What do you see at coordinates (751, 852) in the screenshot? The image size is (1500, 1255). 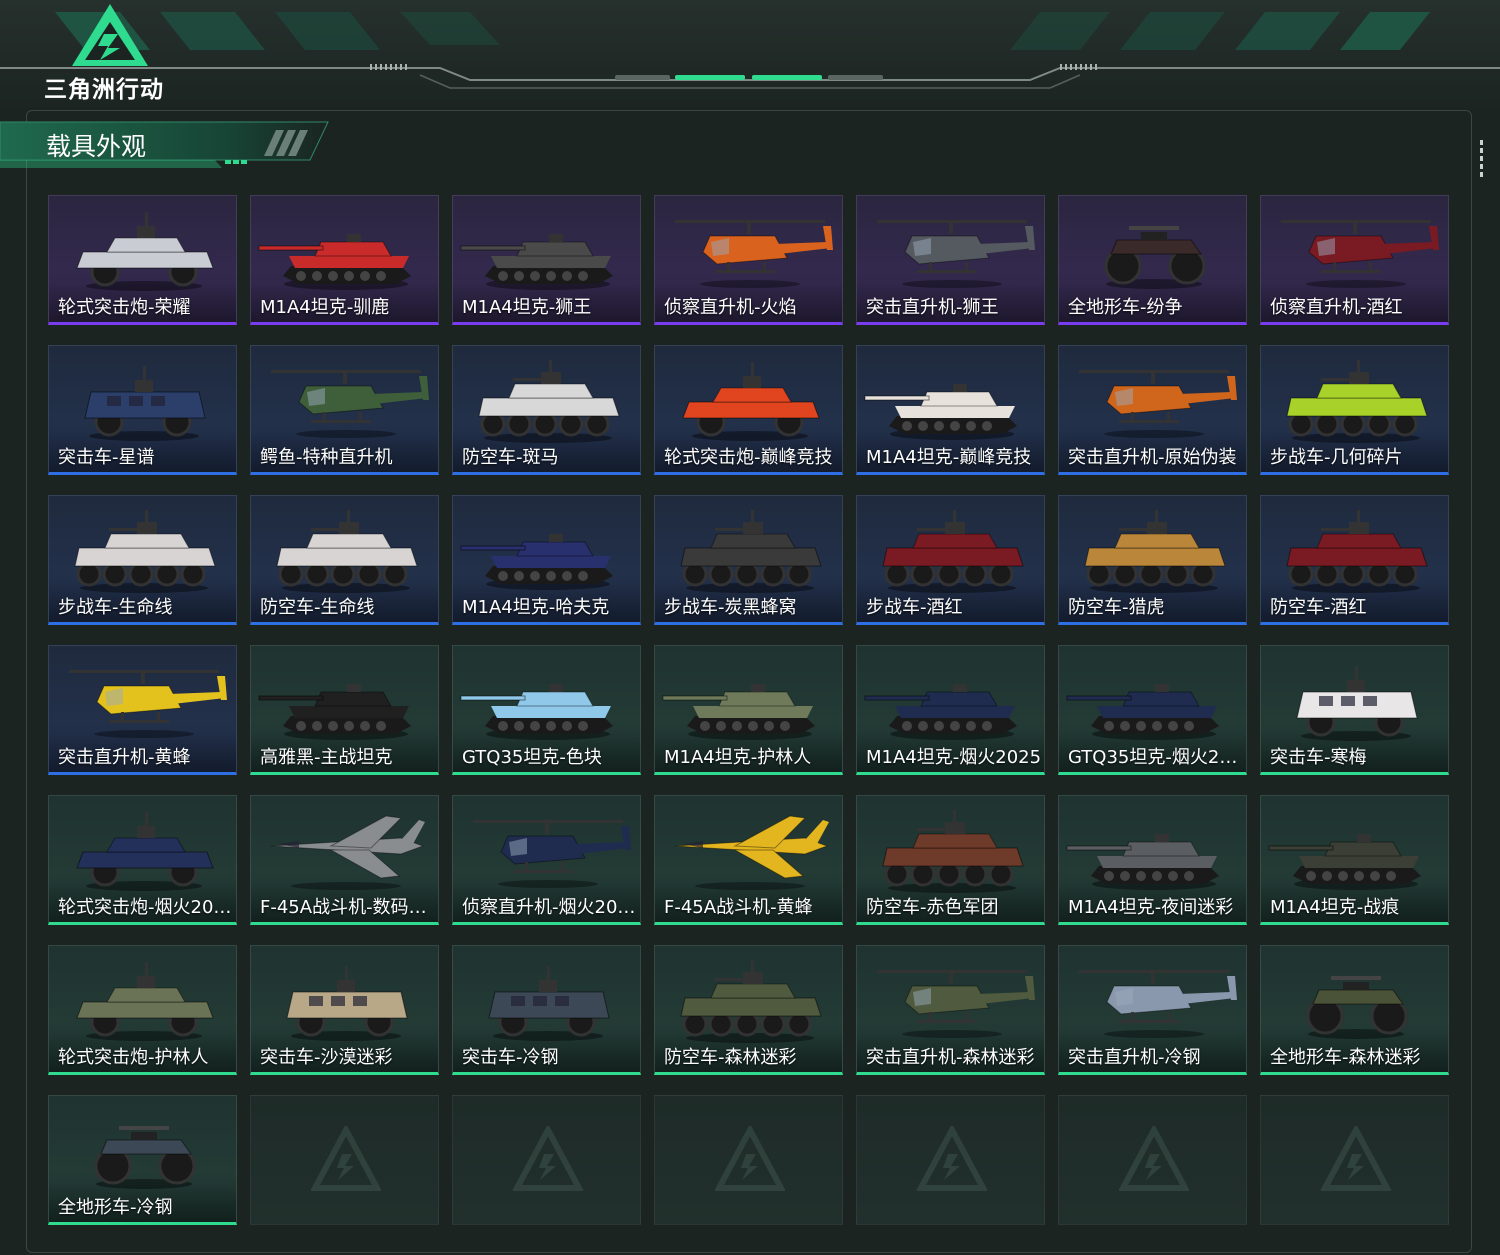 I see `vehicle-jet-image` at bounding box center [751, 852].